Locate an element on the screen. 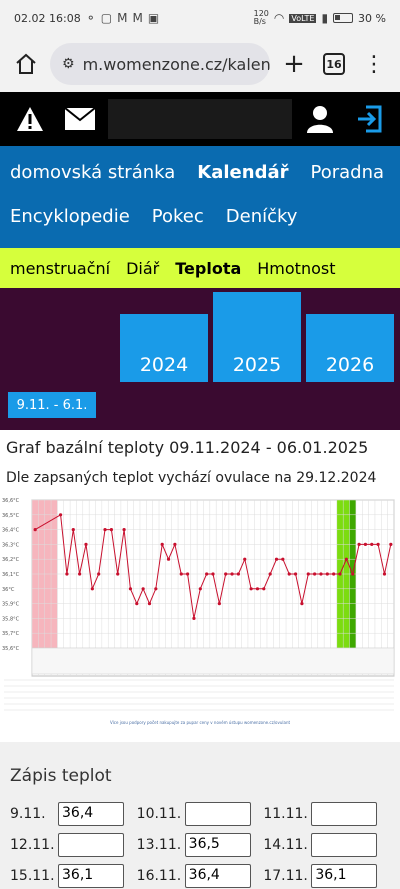 The height and width of the screenshot is (889, 400). tab-diary: Diář is located at coordinates (142, 268).